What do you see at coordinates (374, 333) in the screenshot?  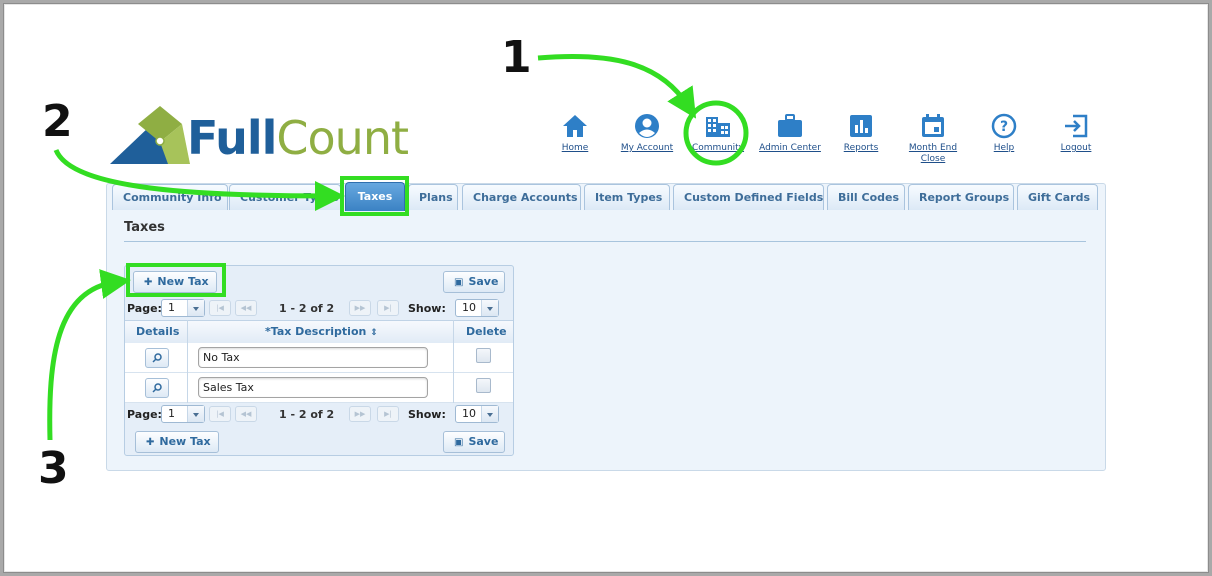 I see `sort-icon: ⇕` at bounding box center [374, 333].